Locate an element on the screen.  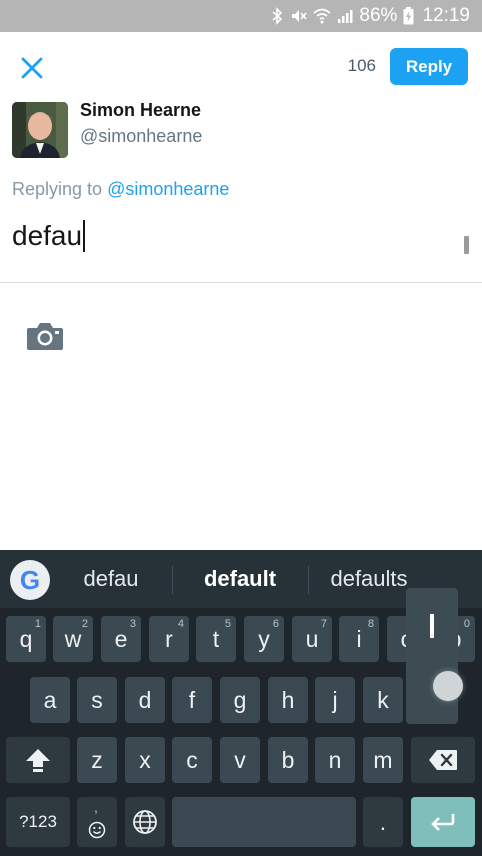
draft-text: defau is located at coordinates (47, 235).